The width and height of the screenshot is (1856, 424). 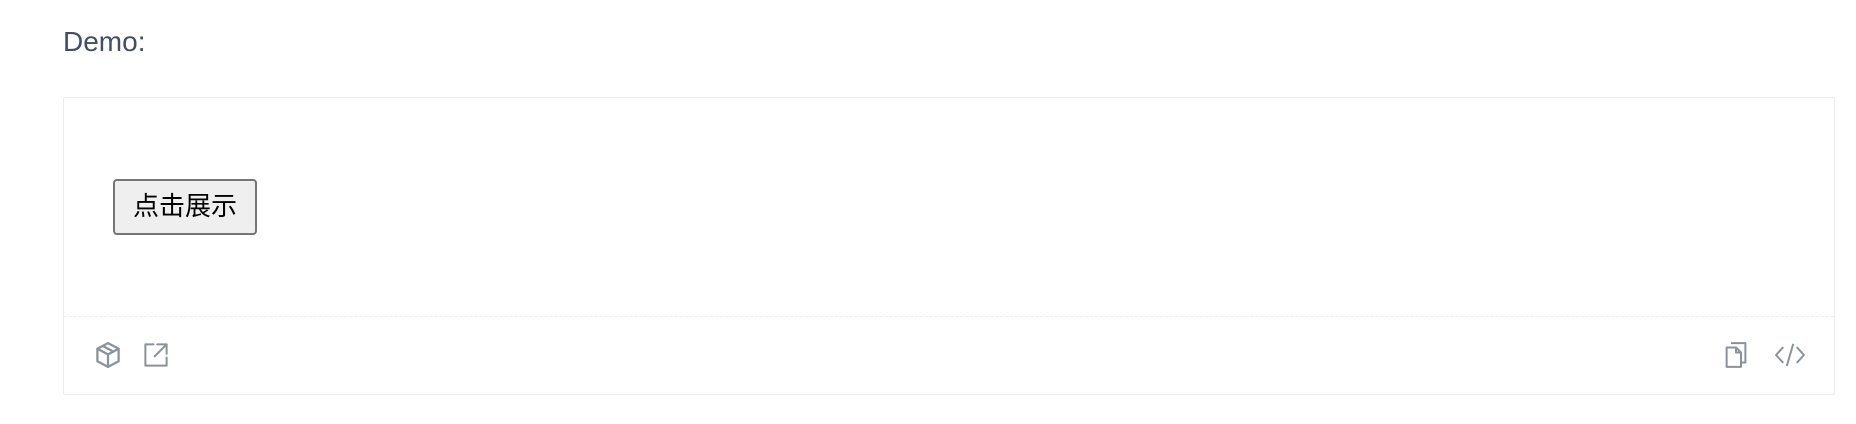 I want to click on open-codesandbox-button, so click(x=108, y=355).